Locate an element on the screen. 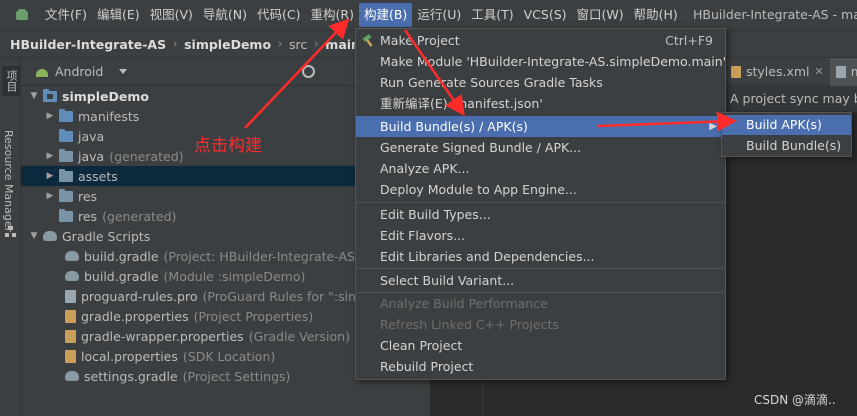 The width and height of the screenshot is (857, 416). chevron-down-icon is located at coordinates (123, 71).